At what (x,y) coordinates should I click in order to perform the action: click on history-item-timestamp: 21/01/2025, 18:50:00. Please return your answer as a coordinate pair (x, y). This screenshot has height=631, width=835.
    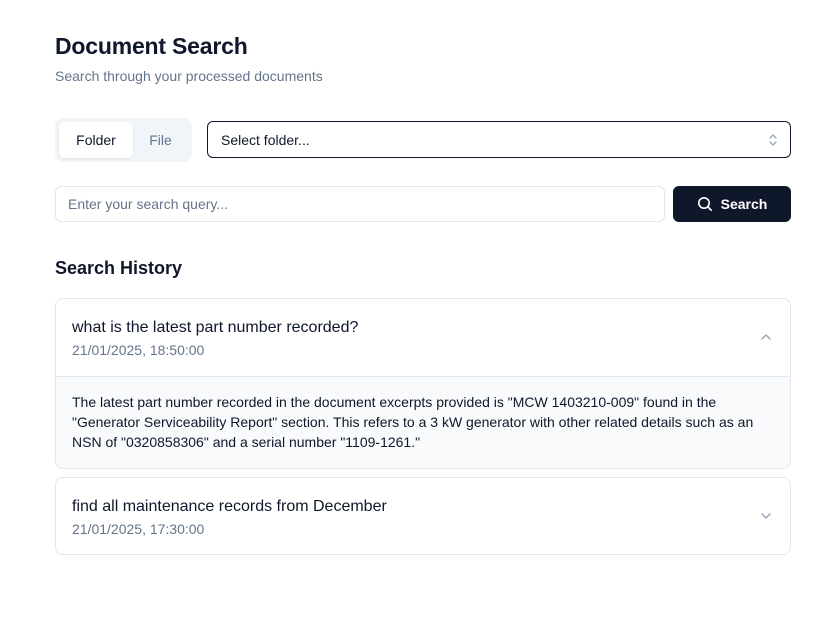
    Looking at the image, I should click on (138, 350).